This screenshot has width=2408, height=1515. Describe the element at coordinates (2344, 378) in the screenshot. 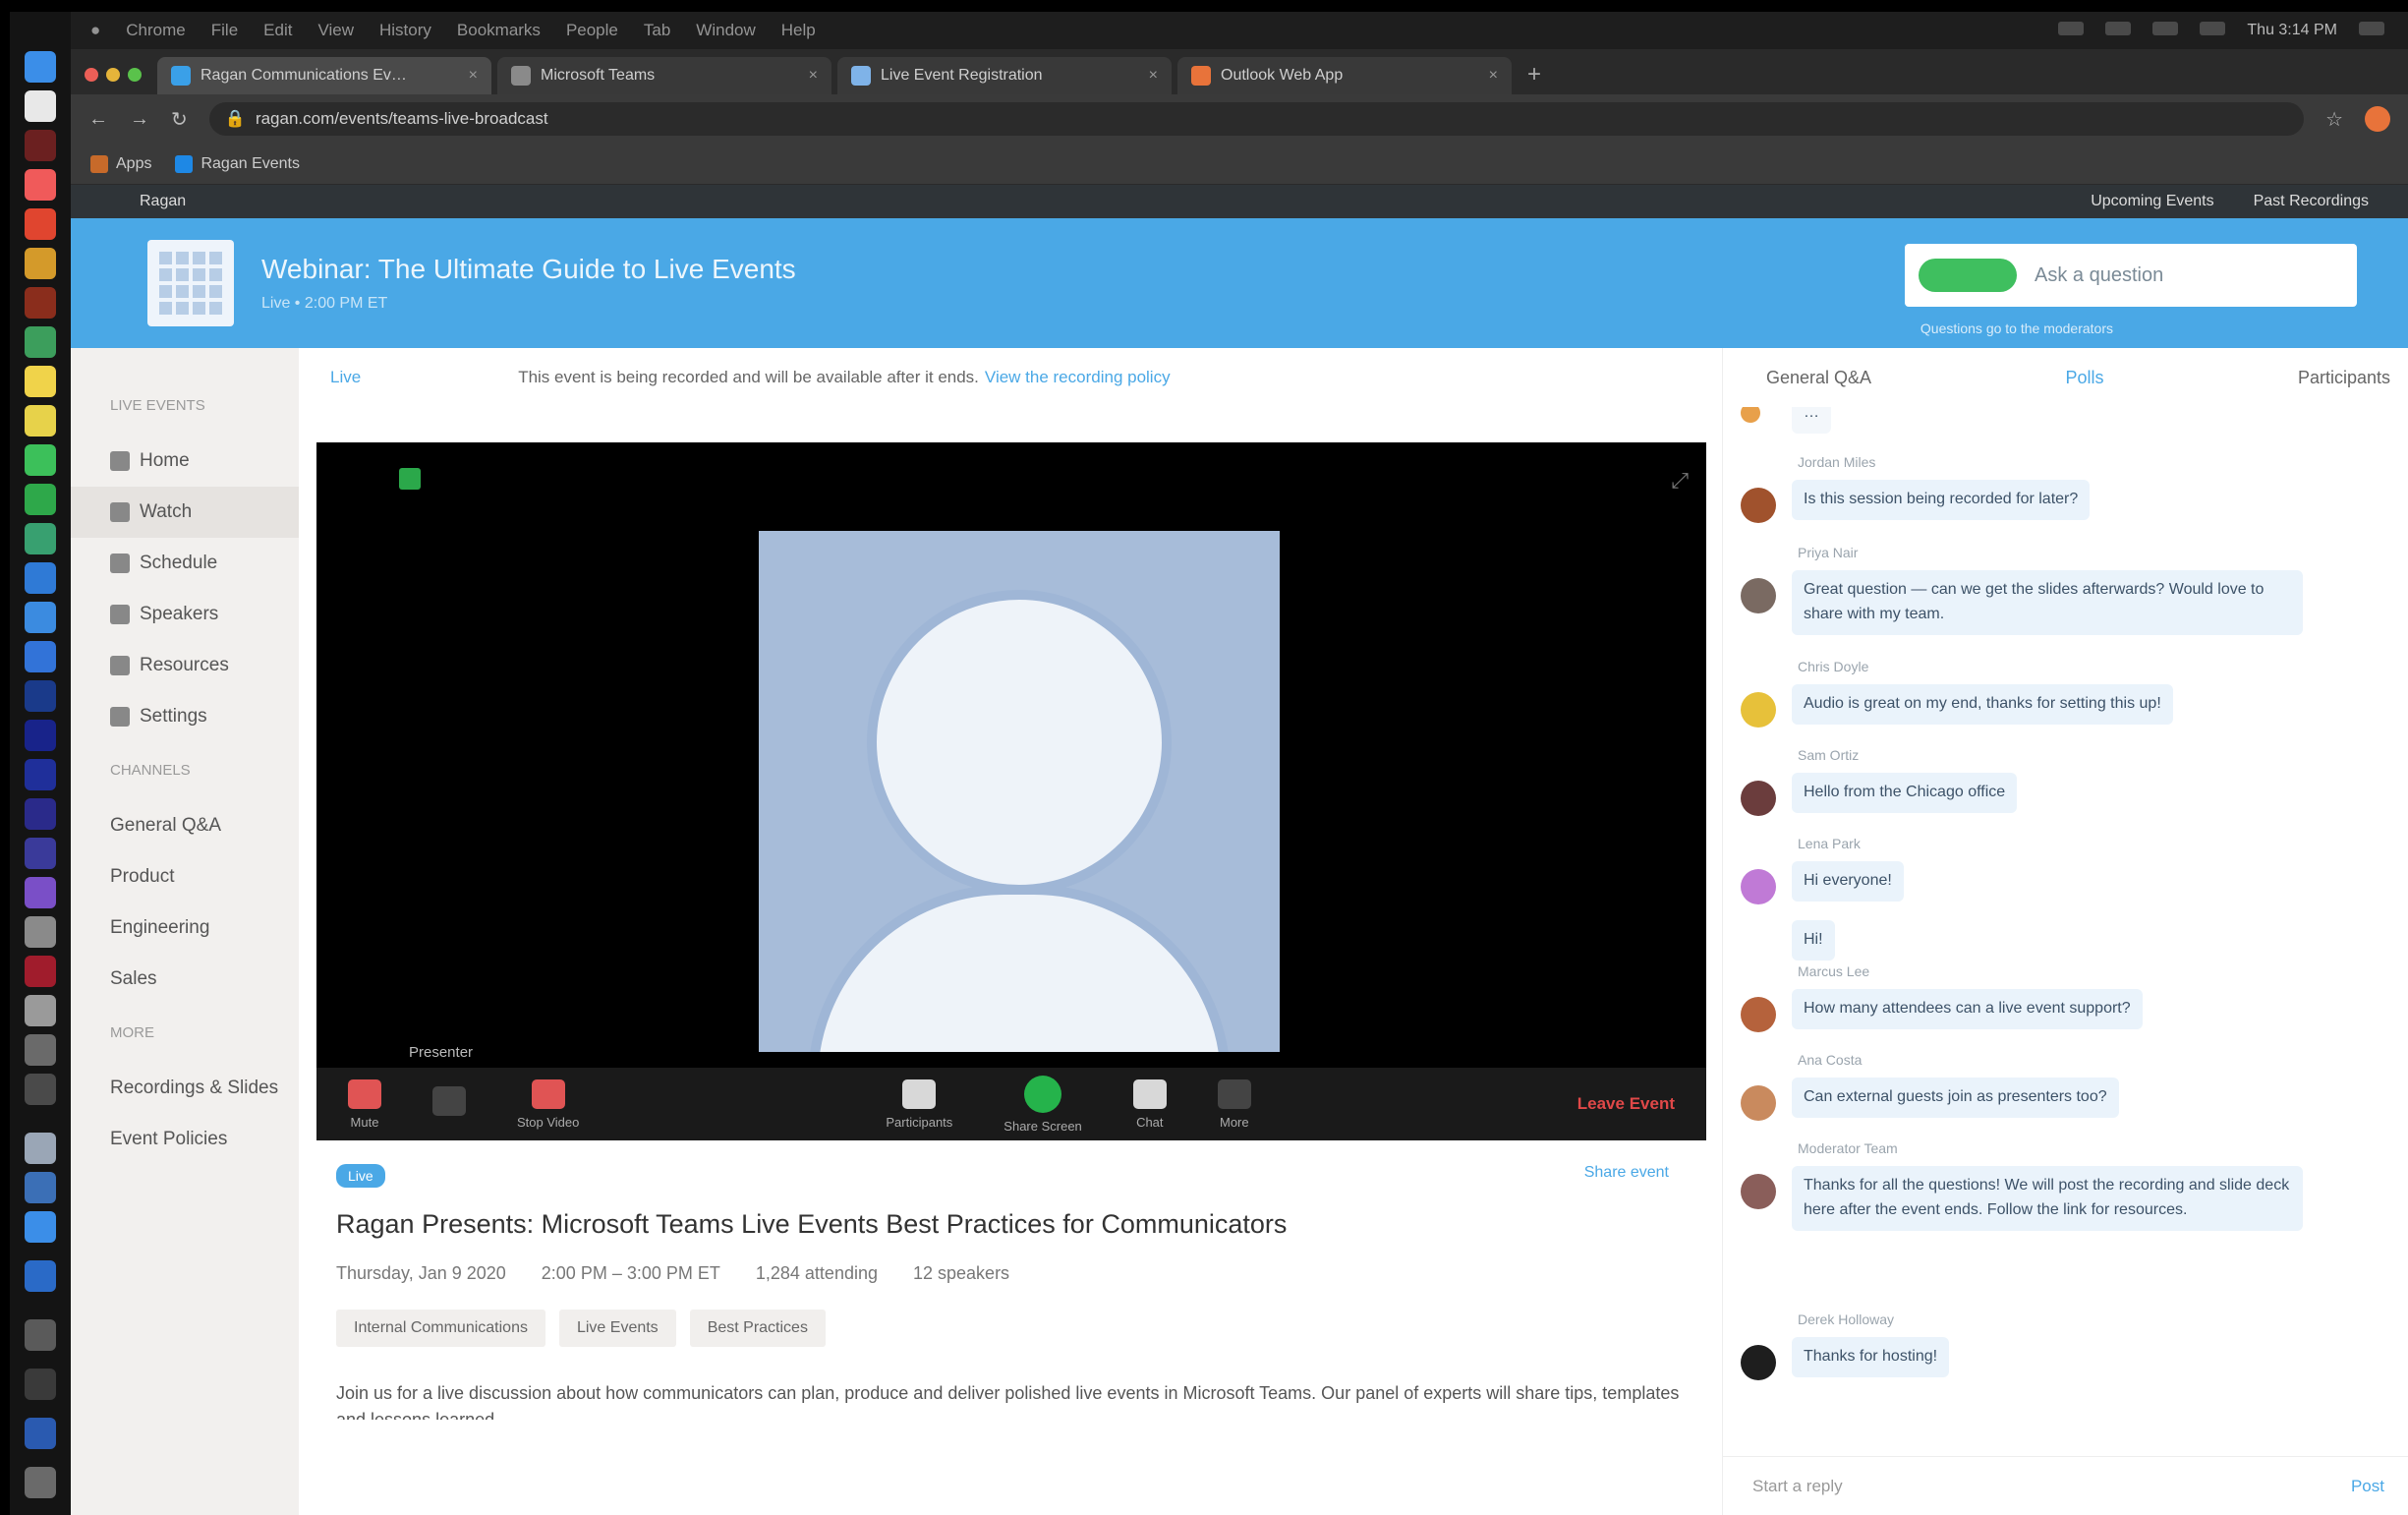

I see `tab-participants: Participants` at that location.